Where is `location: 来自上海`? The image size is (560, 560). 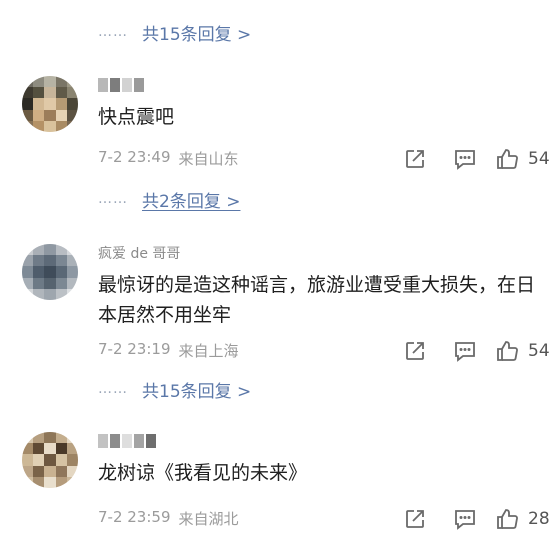
location: 来自上海 is located at coordinates (208, 351).